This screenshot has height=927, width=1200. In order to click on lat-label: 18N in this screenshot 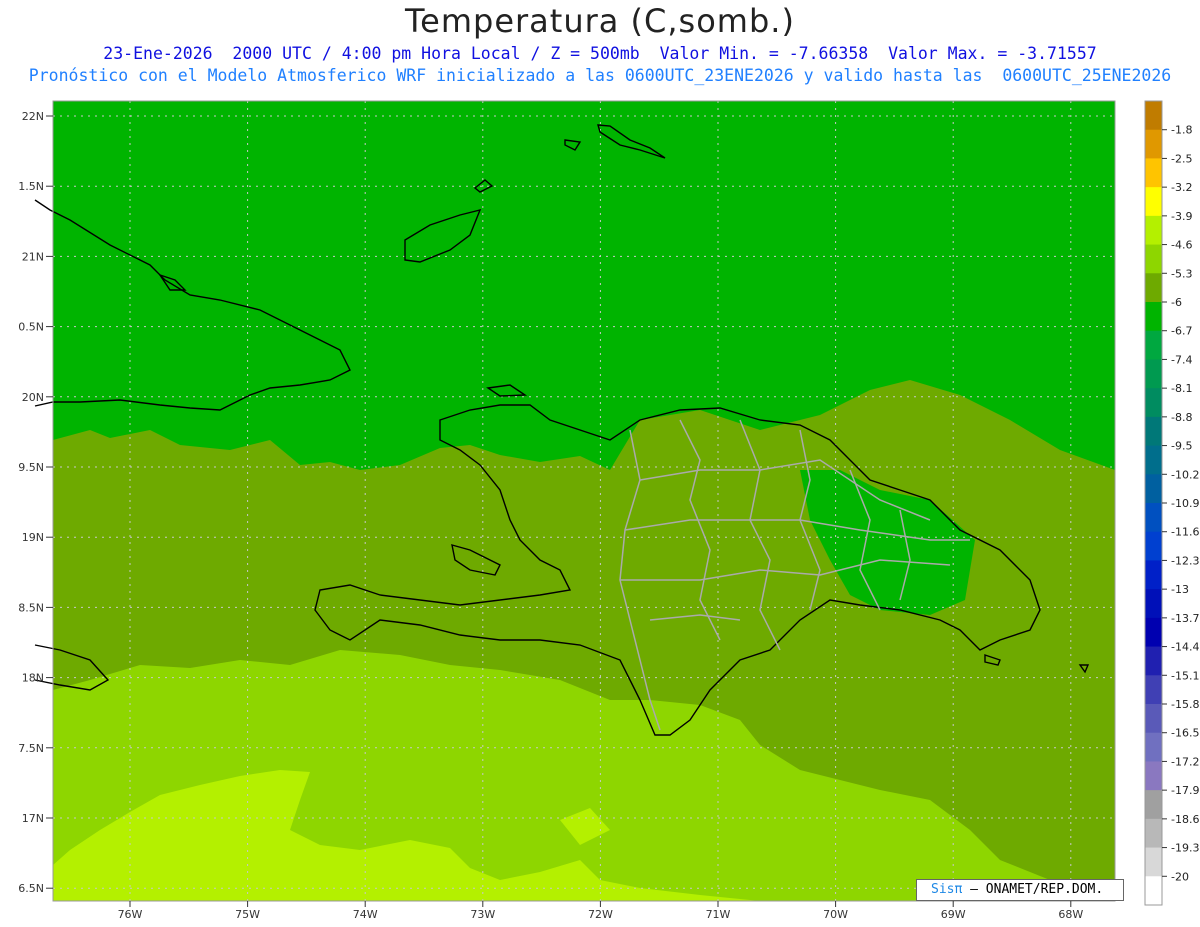, I will do `click(33, 678)`.